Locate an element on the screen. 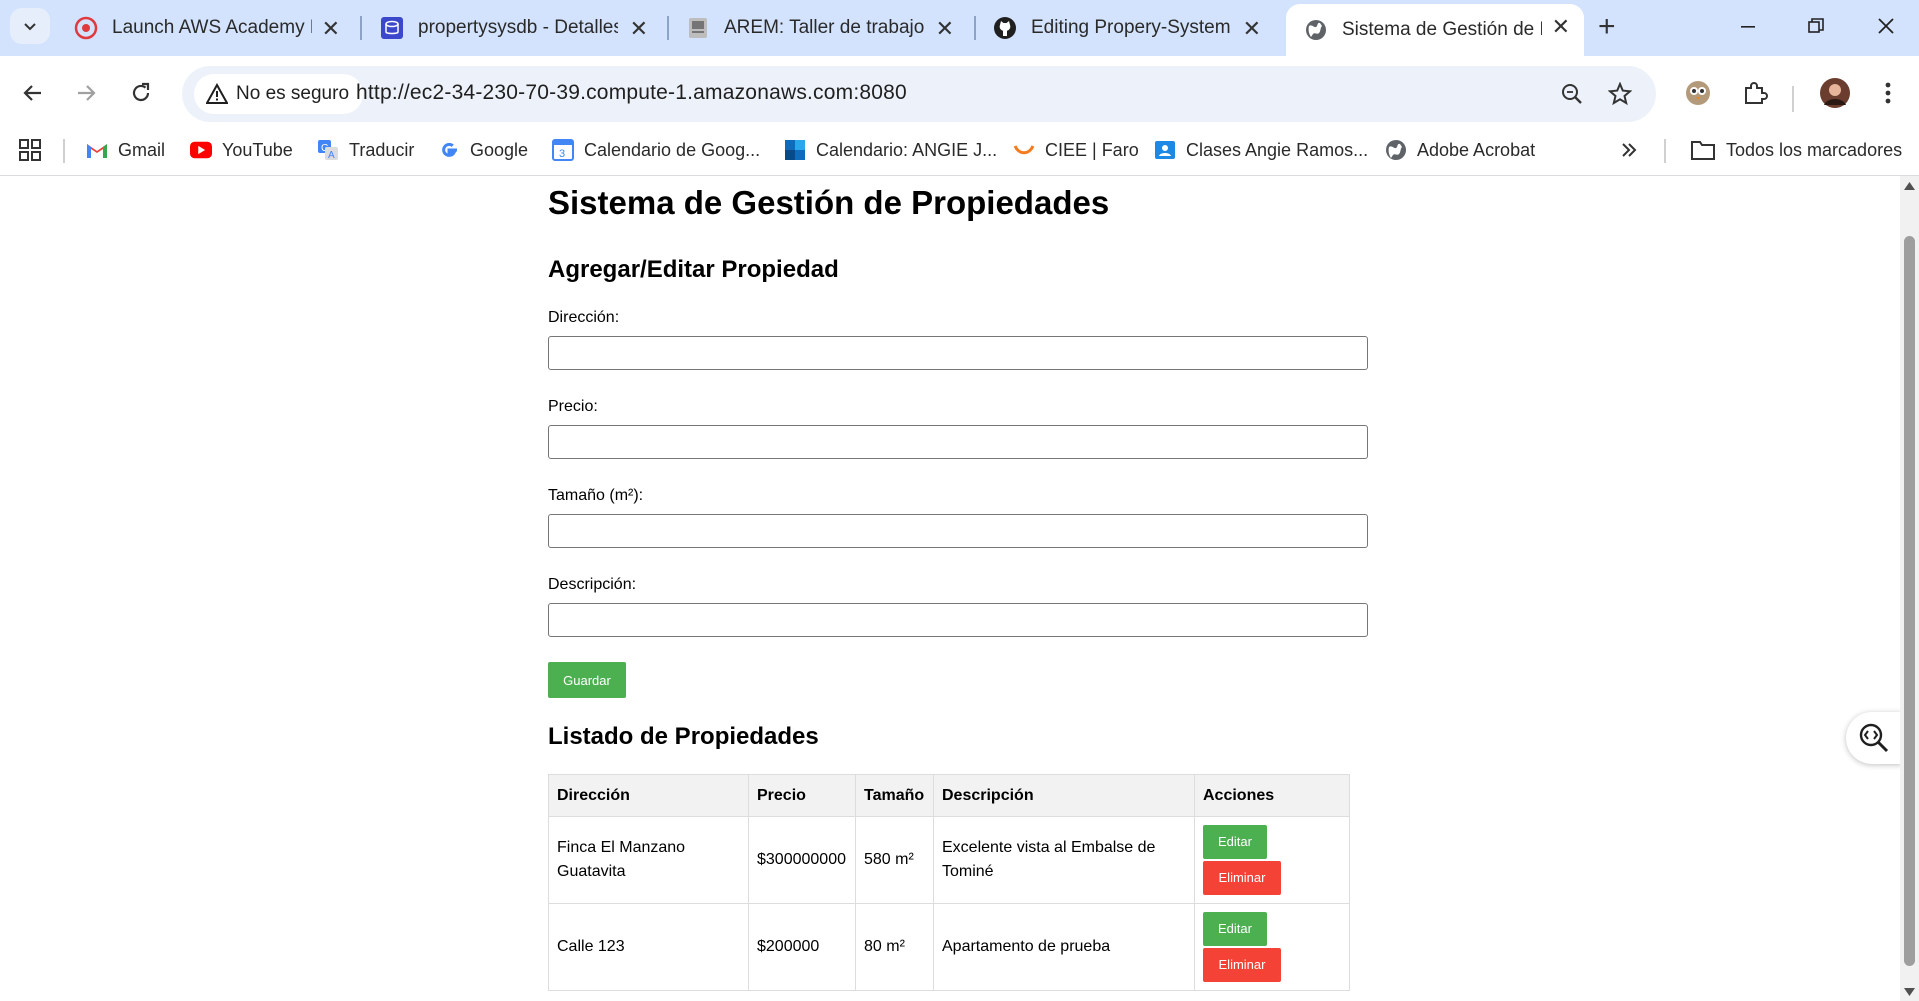 The image size is (1919, 1001). github-icon is located at coordinates (1005, 28).